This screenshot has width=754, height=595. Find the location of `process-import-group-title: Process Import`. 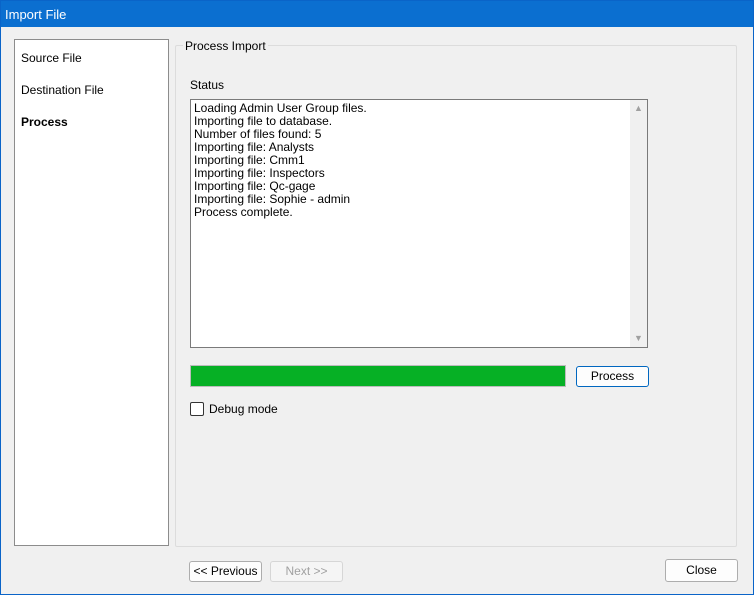

process-import-group-title: Process Import is located at coordinates (225, 46).